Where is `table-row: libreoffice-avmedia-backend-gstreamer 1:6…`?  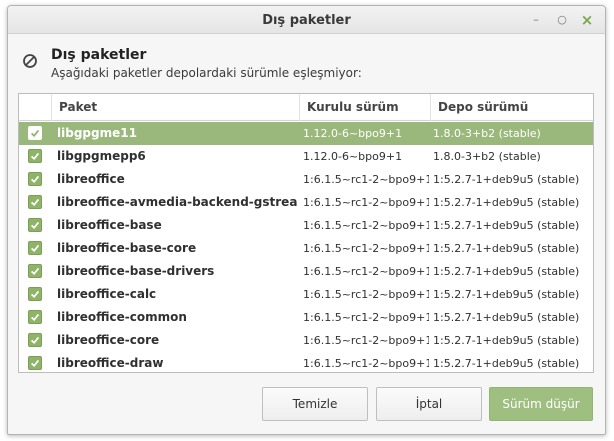
table-row: libreoffice-avmedia-backend-gstreamer 1:6… is located at coordinates (306, 202).